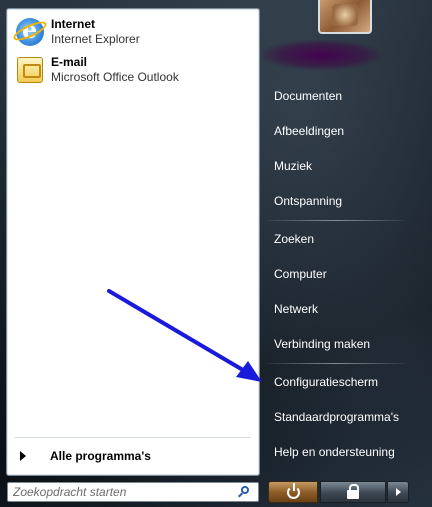 The width and height of the screenshot is (432, 507). Describe the element at coordinates (336, 417) in the screenshot. I see `link-default-programs: Standaardprogramma's` at that location.